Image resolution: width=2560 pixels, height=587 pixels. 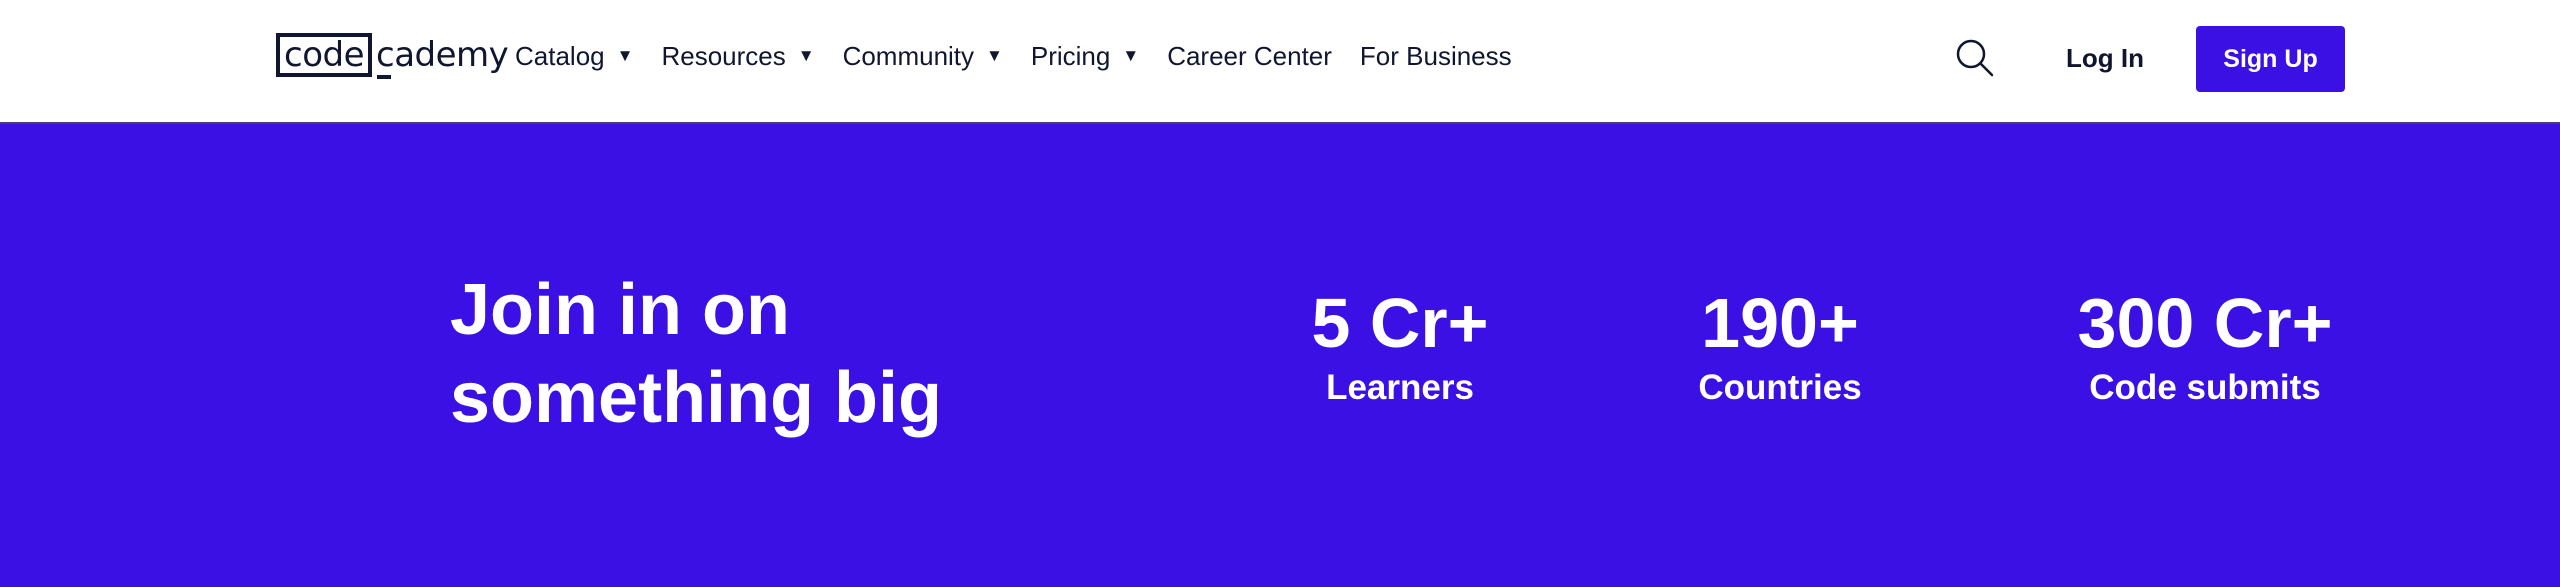 What do you see at coordinates (800, 354) in the screenshot?
I see `hero-title: Join in on something big` at bounding box center [800, 354].